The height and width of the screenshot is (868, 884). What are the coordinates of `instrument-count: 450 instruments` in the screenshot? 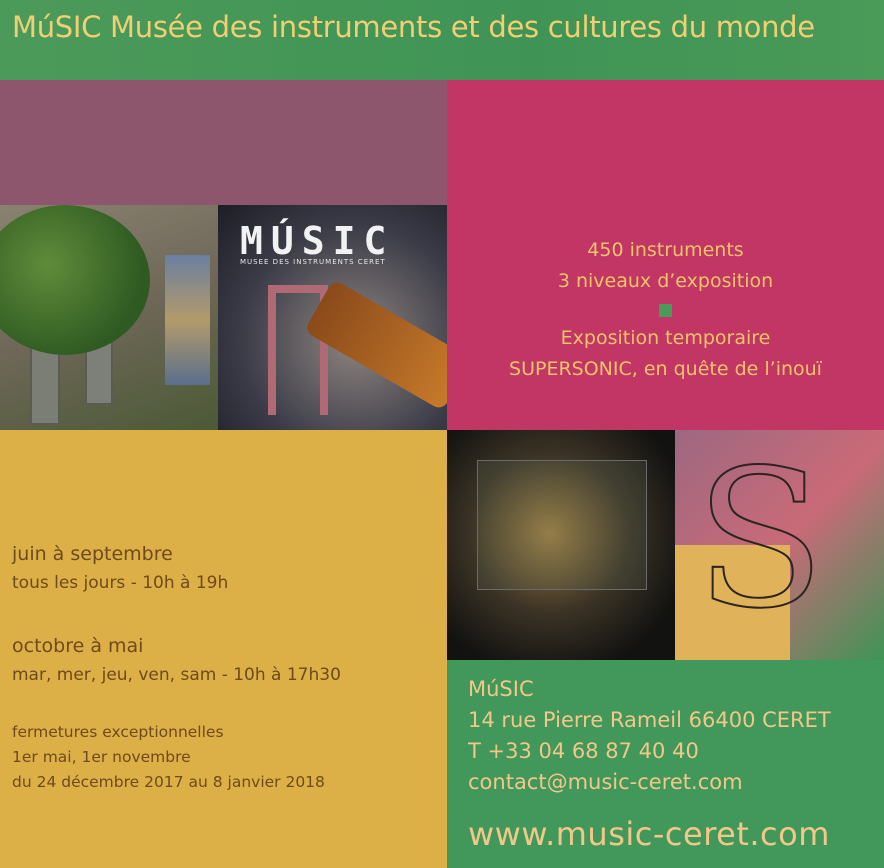 It's located at (665, 250).